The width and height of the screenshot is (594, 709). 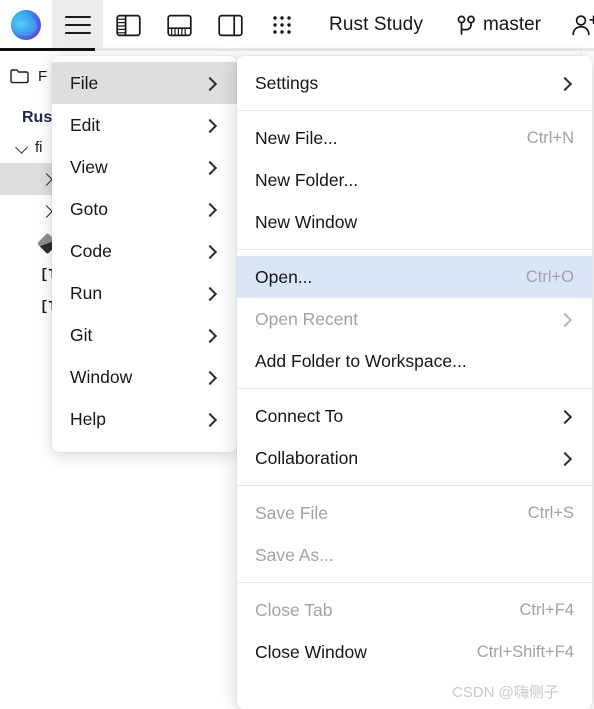 What do you see at coordinates (414, 458) in the screenshot?
I see `submenu-item-collaboration: Collaboration` at bounding box center [414, 458].